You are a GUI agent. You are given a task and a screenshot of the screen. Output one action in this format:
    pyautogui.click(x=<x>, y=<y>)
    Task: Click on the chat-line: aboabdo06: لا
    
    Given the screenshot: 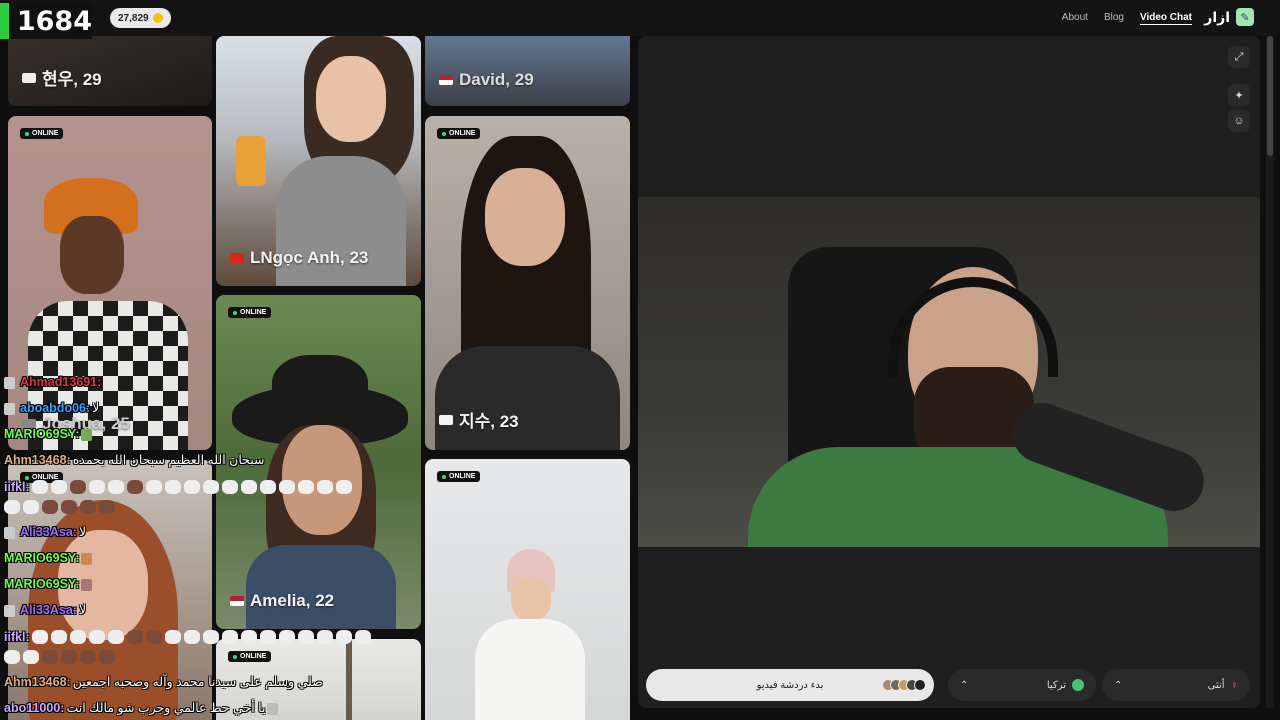 What is the action you would take?
    pyautogui.click(x=51, y=408)
    